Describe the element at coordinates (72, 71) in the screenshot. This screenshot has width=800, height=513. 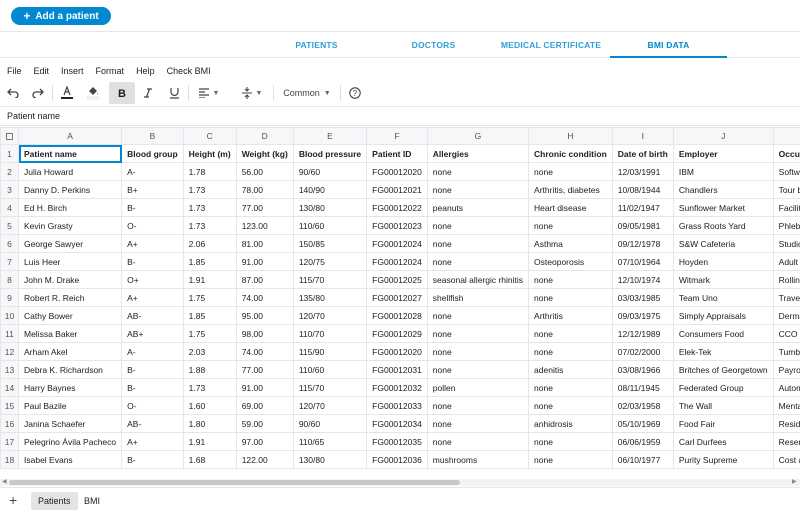
I see `menu-insert: Insert` at that location.